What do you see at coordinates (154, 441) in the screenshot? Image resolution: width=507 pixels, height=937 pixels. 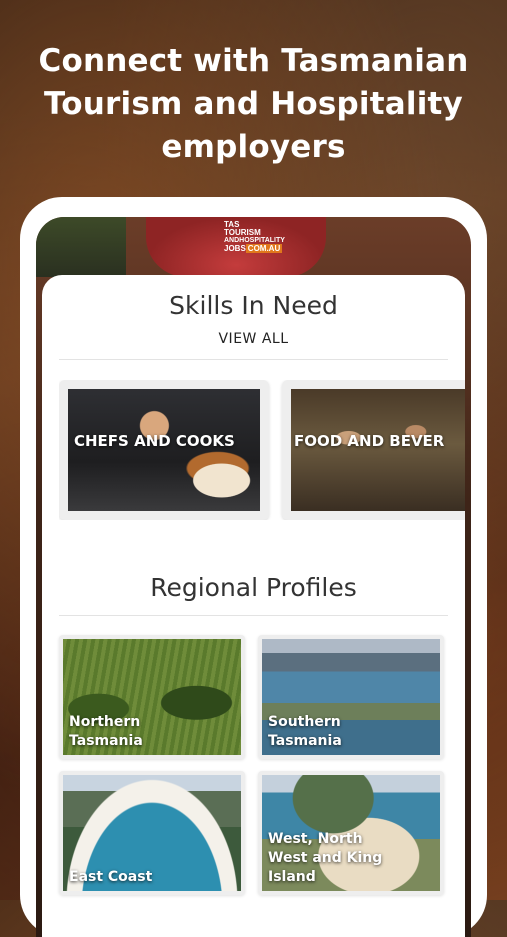 I see `skill-card-label: CHEFS AND COOKS` at bounding box center [154, 441].